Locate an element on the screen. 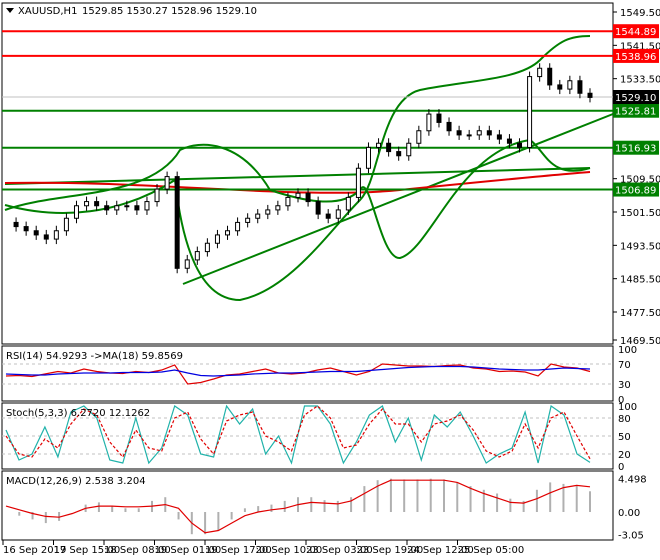 Image resolution: width=660 pixels, height=560 pixels. level-price-label: 1544.89 is located at coordinates (635, 32).